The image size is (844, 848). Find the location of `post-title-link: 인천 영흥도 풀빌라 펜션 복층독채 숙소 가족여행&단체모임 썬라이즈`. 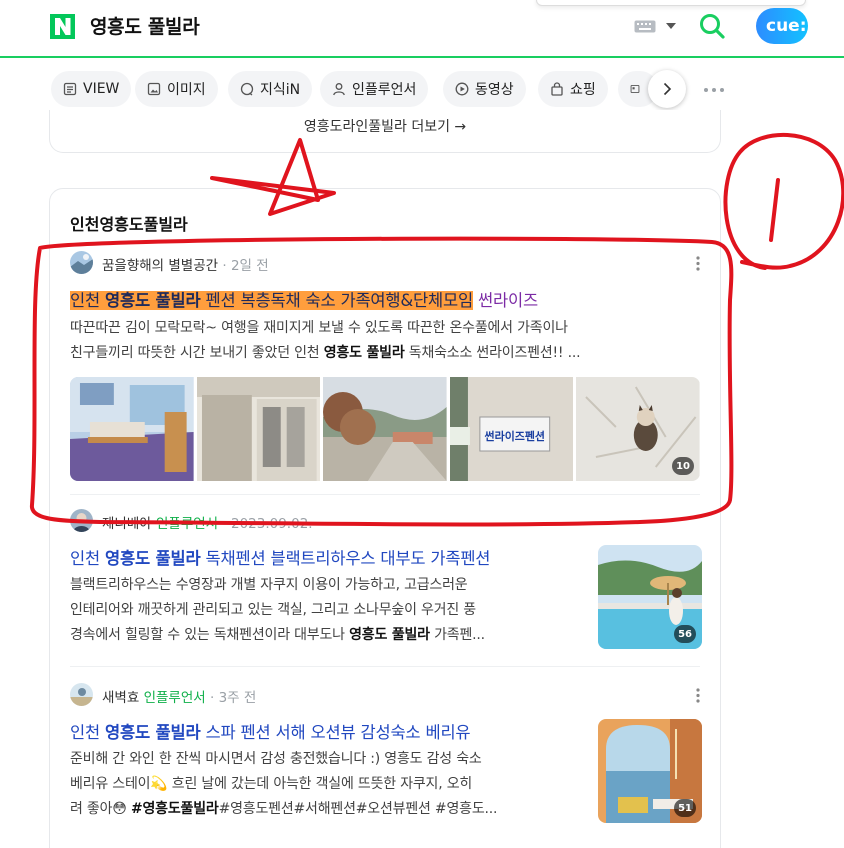

post-title-link: 인천 영흥도 풀빌라 펜션 복층독채 숙소 가족여행&단체모임 썬라이즈 is located at coordinates (304, 299).